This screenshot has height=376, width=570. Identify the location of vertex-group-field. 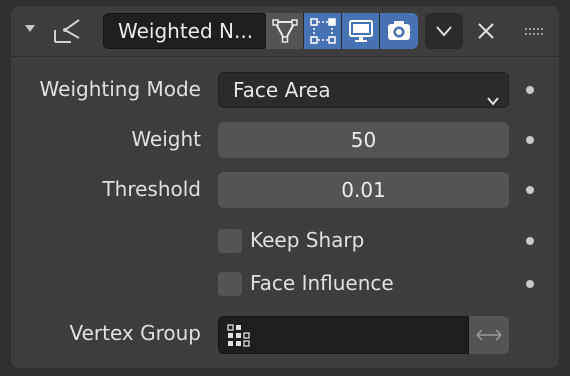
(343, 335).